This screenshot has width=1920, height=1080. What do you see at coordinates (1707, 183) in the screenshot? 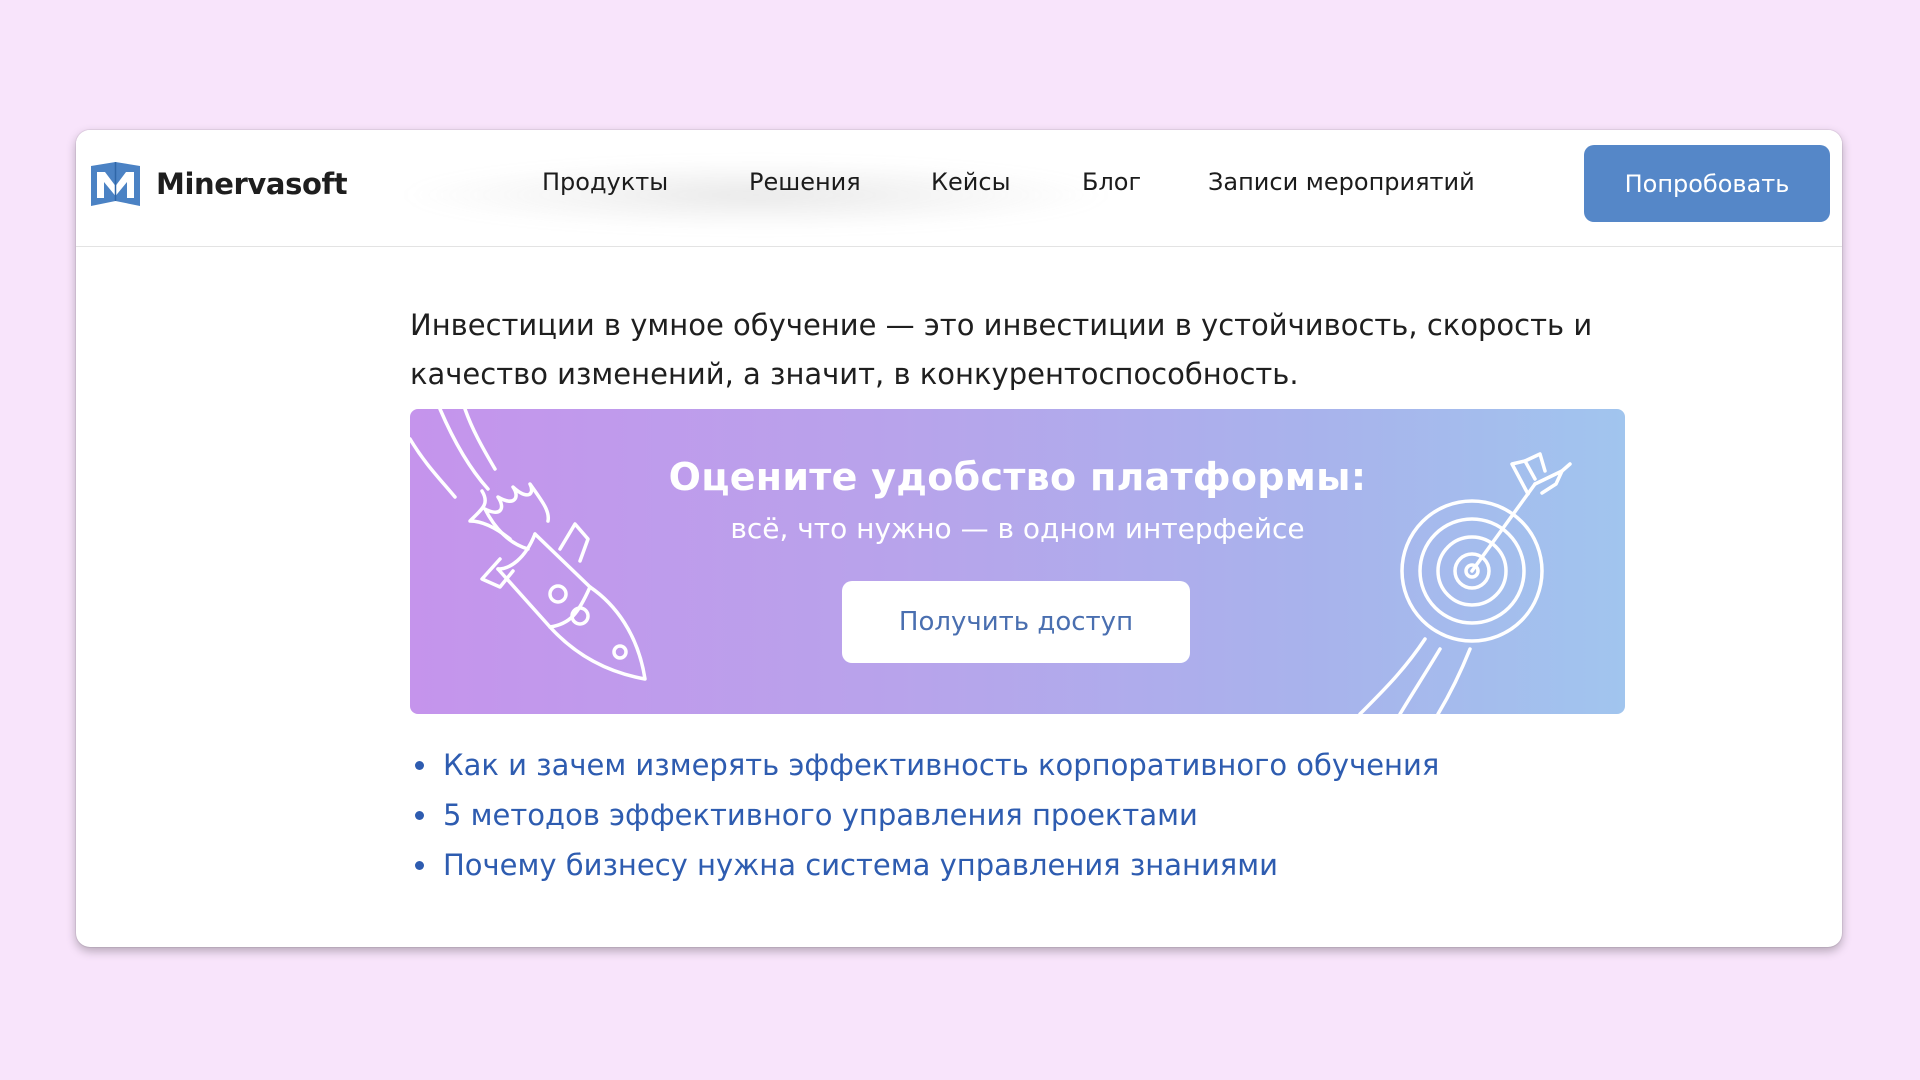
I see `try-button: Попробовать` at bounding box center [1707, 183].